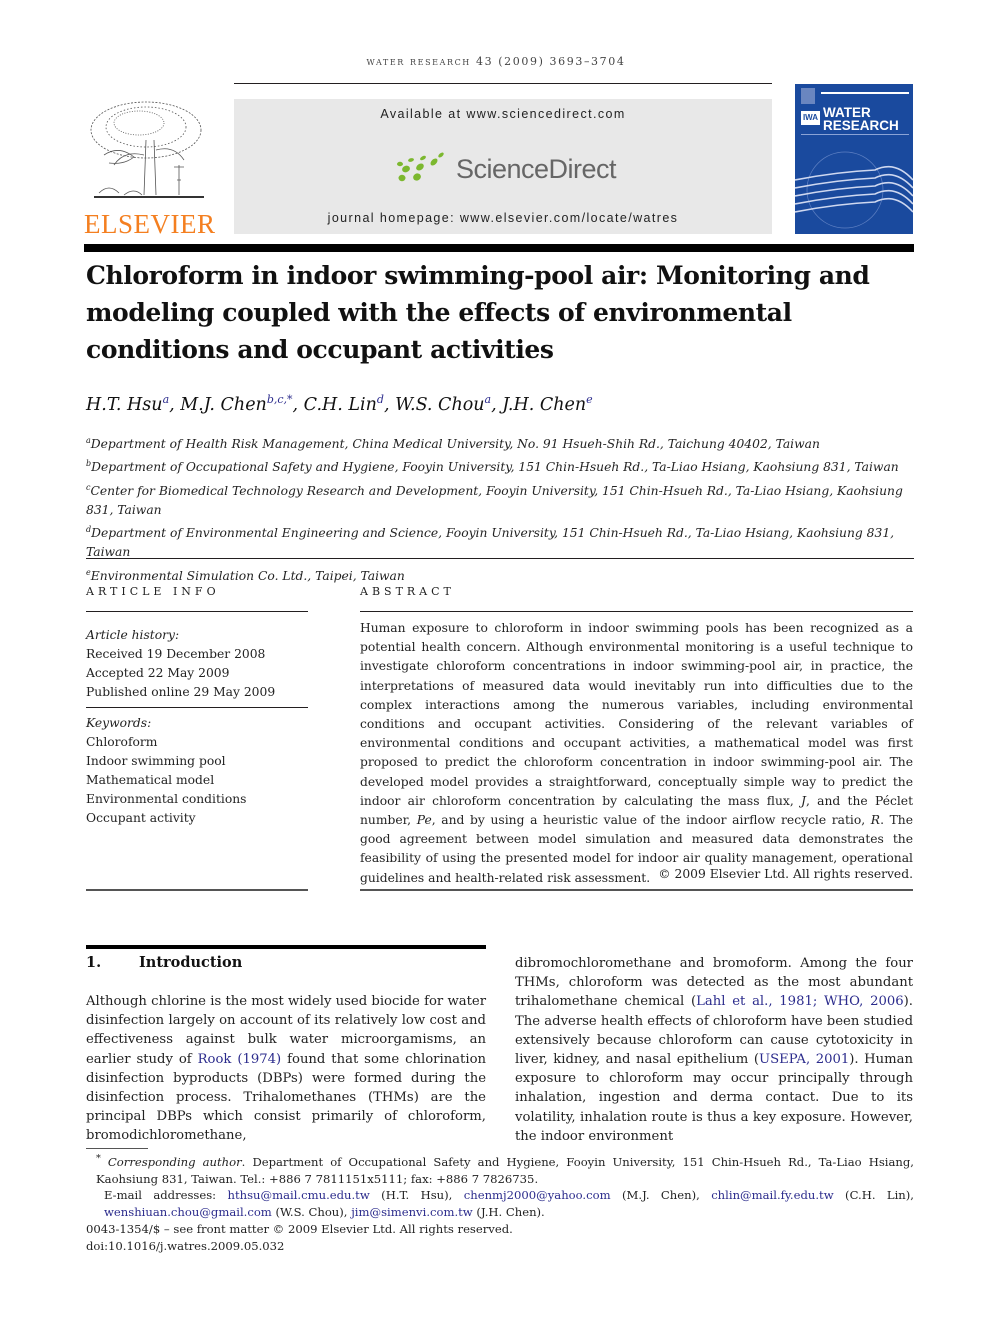 The width and height of the screenshot is (992, 1323). I want to click on cover-title-line2: RESEARCH, so click(861, 125).